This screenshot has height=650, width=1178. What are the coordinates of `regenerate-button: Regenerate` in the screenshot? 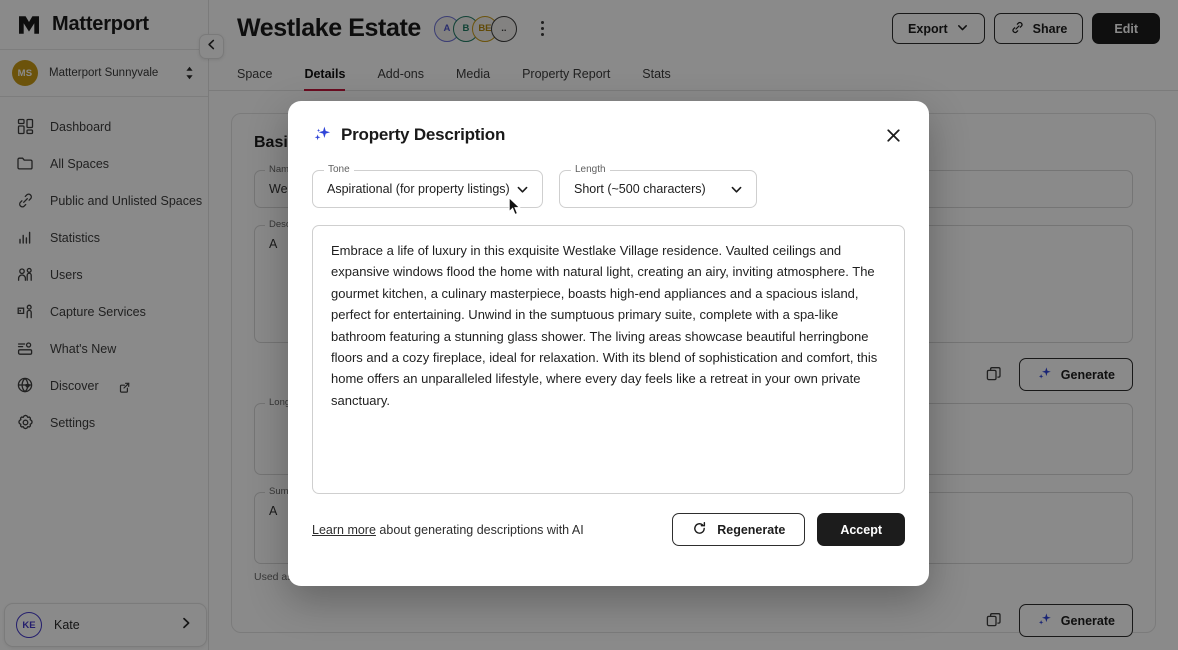 It's located at (739, 529).